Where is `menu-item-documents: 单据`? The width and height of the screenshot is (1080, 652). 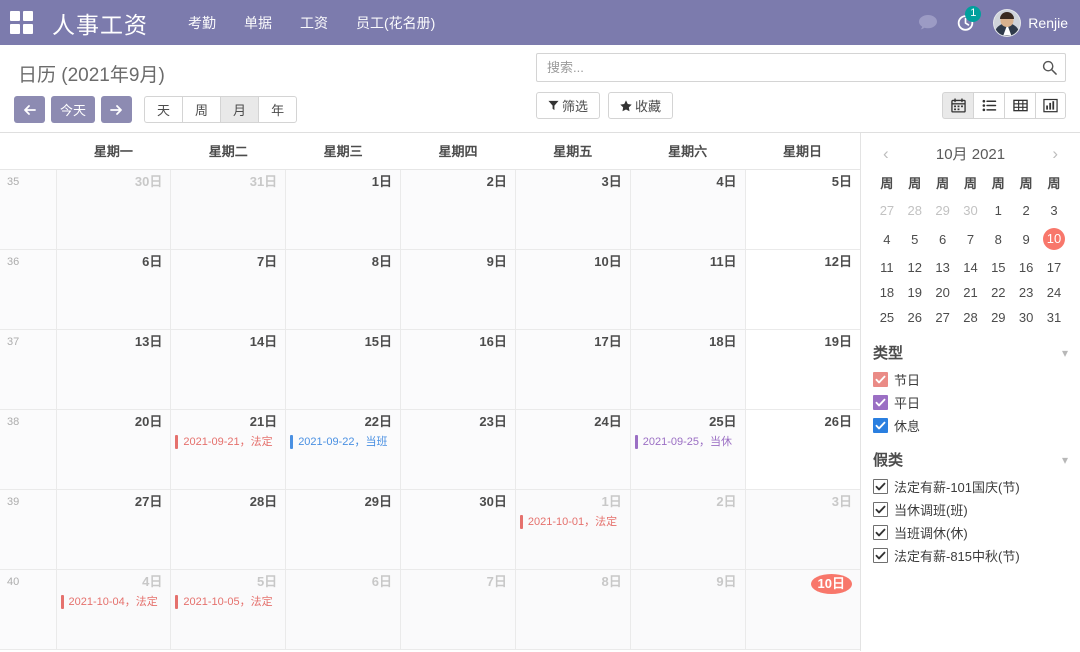
menu-item-documents: 单据 is located at coordinates (258, 23).